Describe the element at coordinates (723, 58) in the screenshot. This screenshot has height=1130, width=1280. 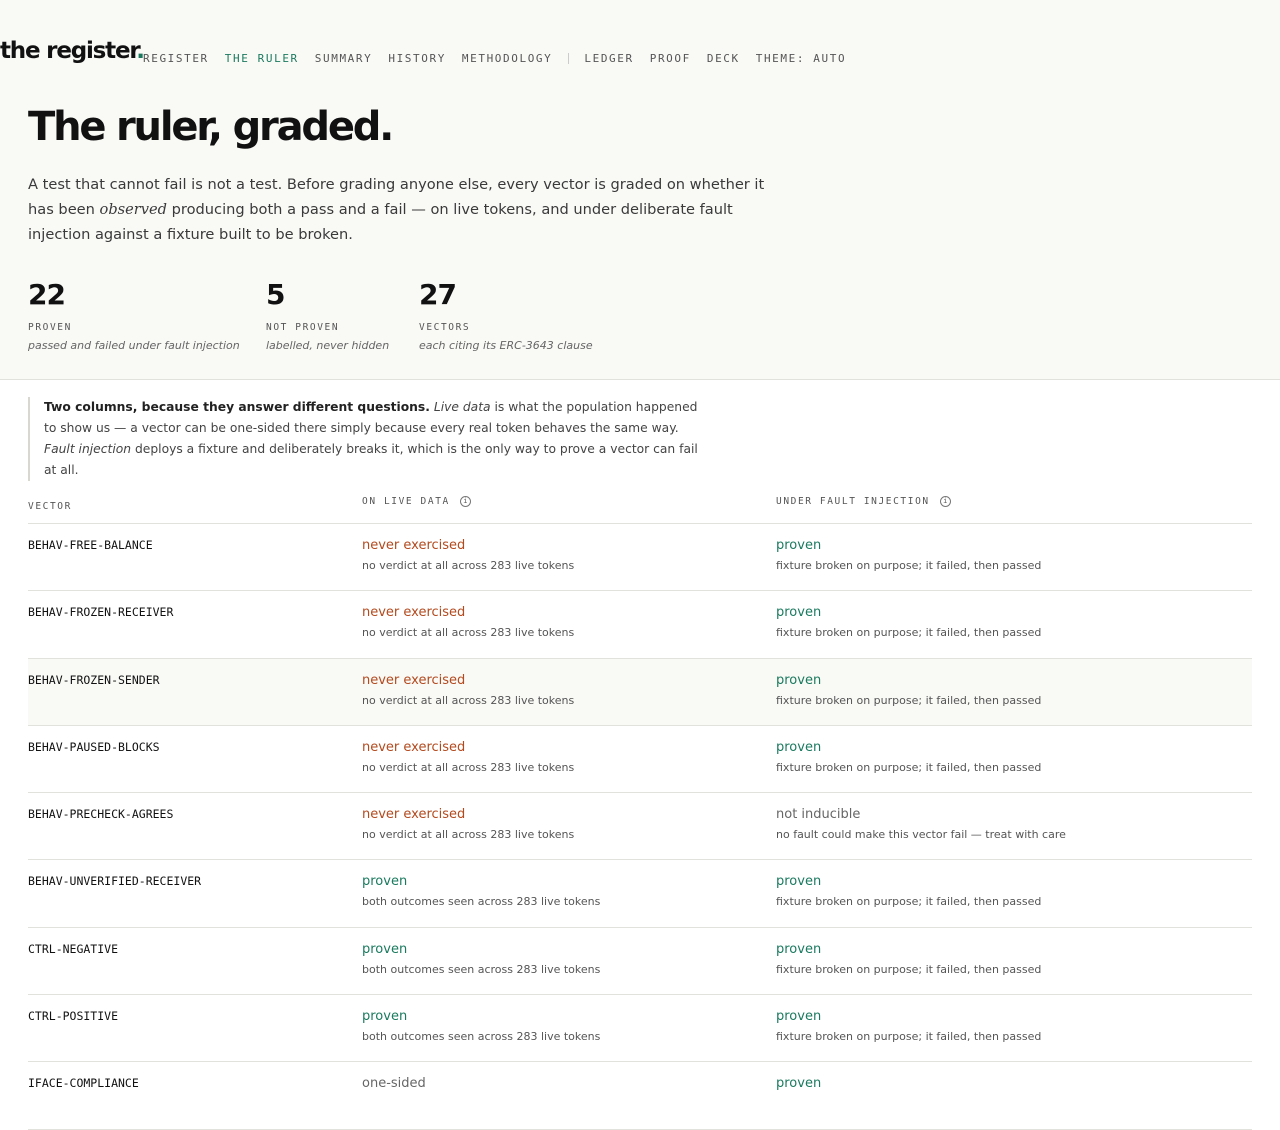
I see `nav-deck: DECK` at that location.